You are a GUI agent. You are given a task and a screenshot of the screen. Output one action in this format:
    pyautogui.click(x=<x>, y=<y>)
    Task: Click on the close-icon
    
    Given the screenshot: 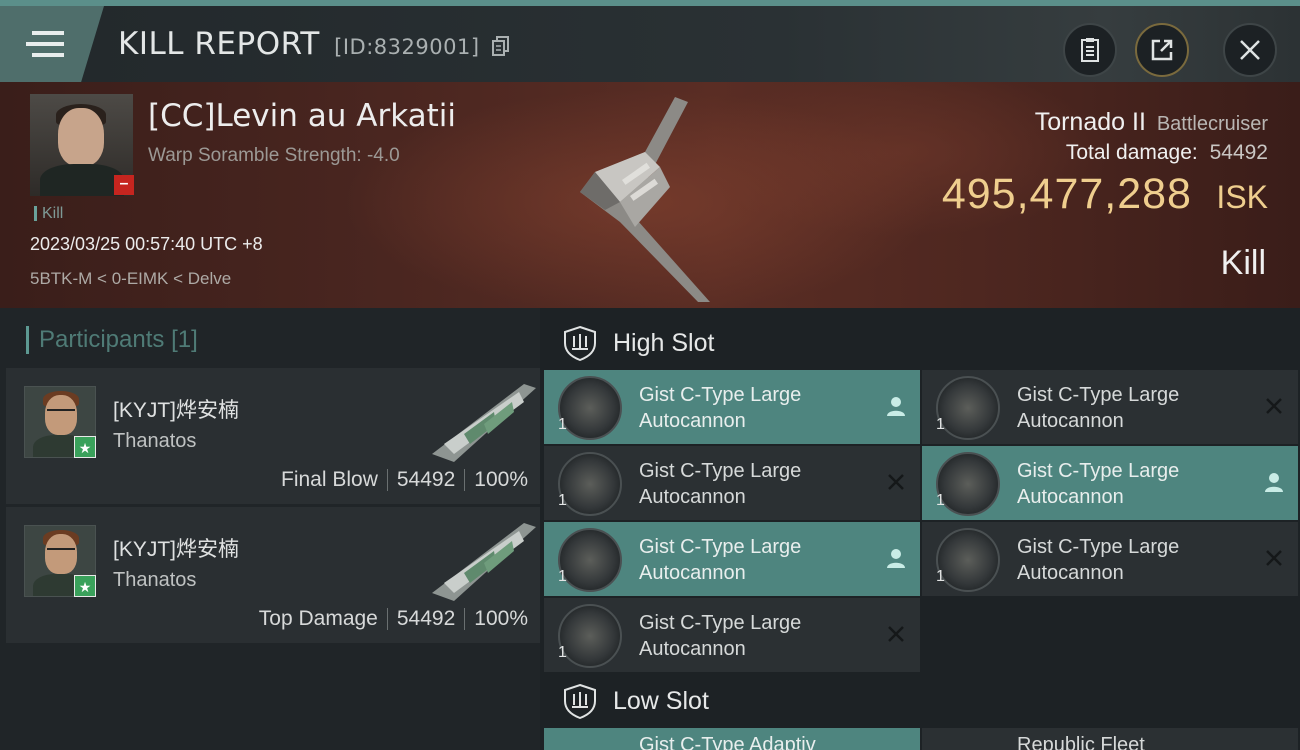 What is the action you would take?
    pyautogui.click(x=1250, y=50)
    